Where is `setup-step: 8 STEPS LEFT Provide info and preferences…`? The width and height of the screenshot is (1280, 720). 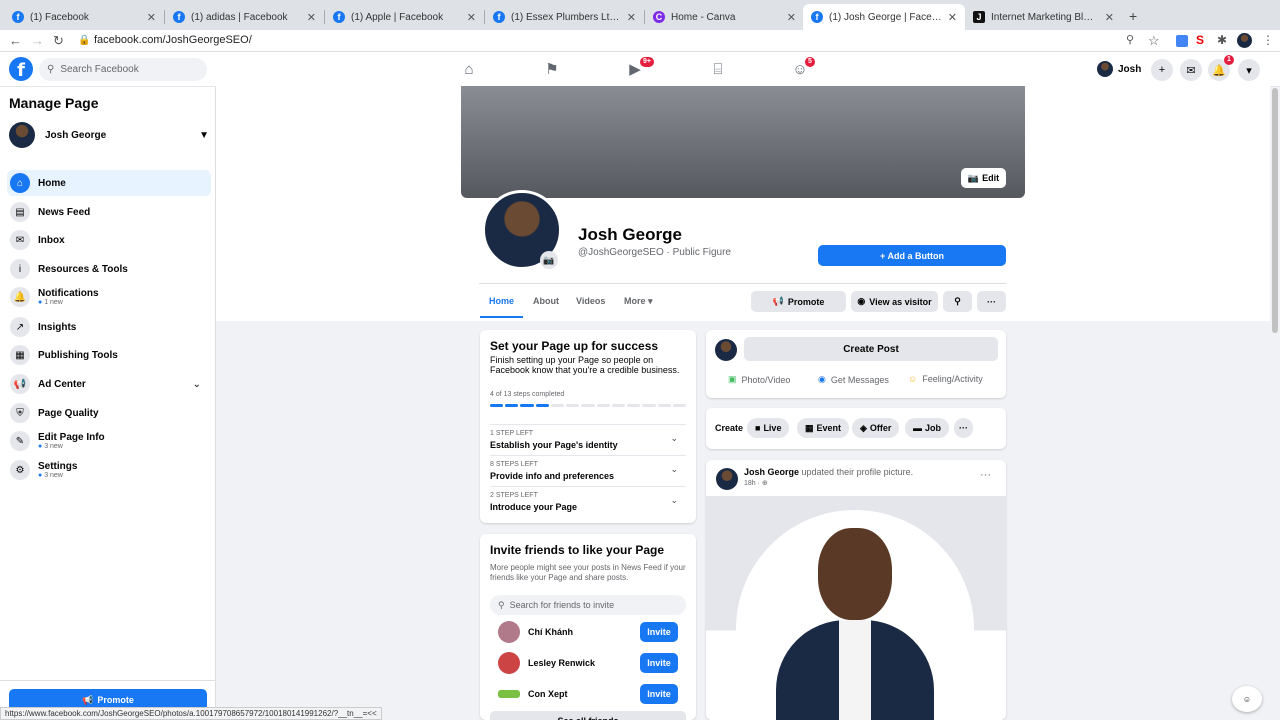
setup-step: 8 STEPS LEFT Provide info and preferences… is located at coordinates (588, 470).